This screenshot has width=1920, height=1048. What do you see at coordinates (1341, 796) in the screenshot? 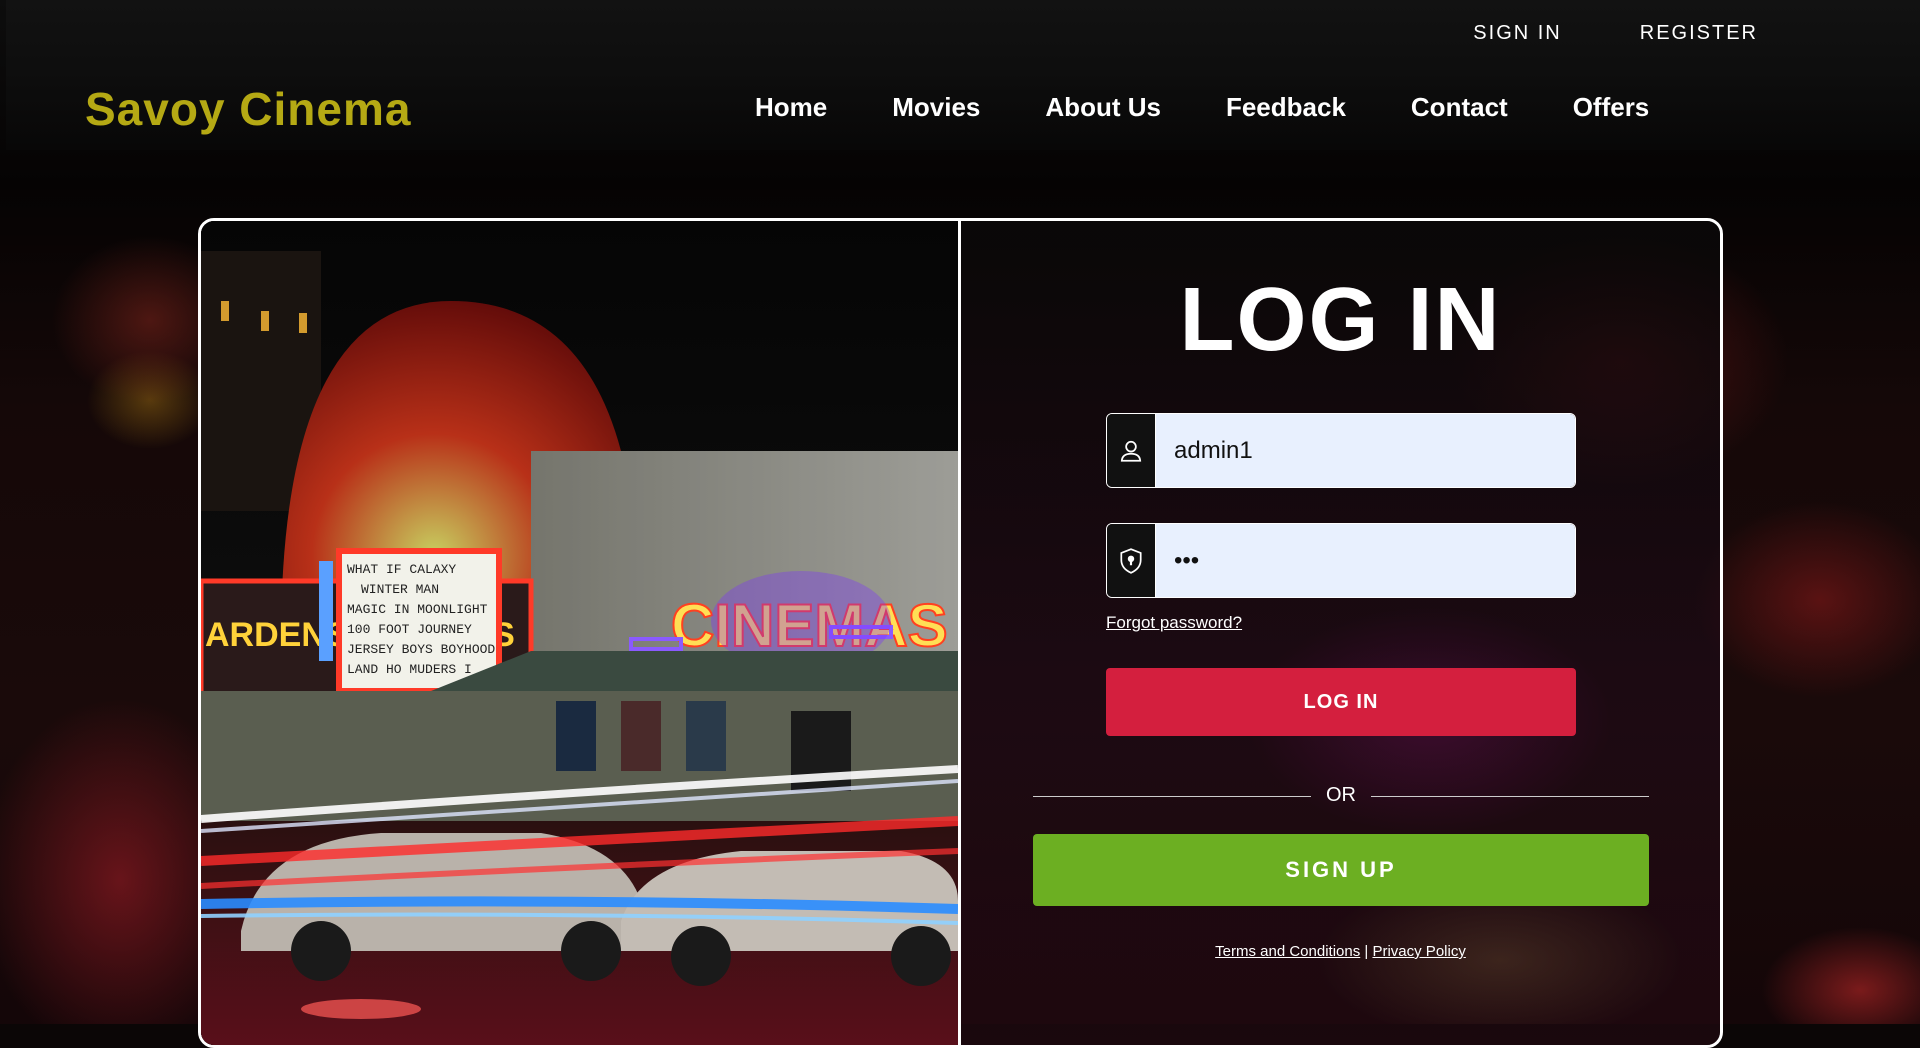
I see `or-separator: OR` at bounding box center [1341, 796].